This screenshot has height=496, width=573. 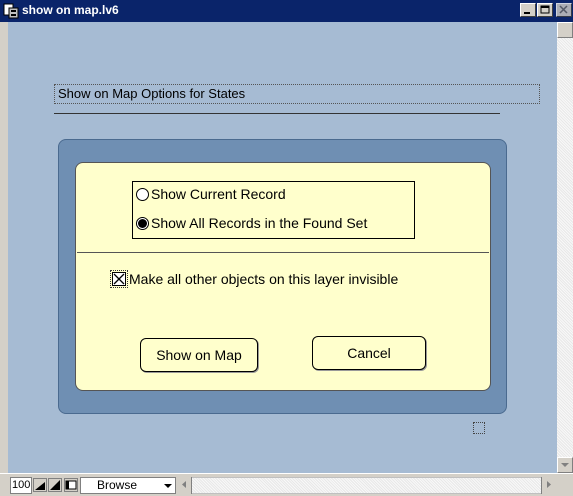 What do you see at coordinates (21, 485) in the screenshot?
I see `zoom-level: 100` at bounding box center [21, 485].